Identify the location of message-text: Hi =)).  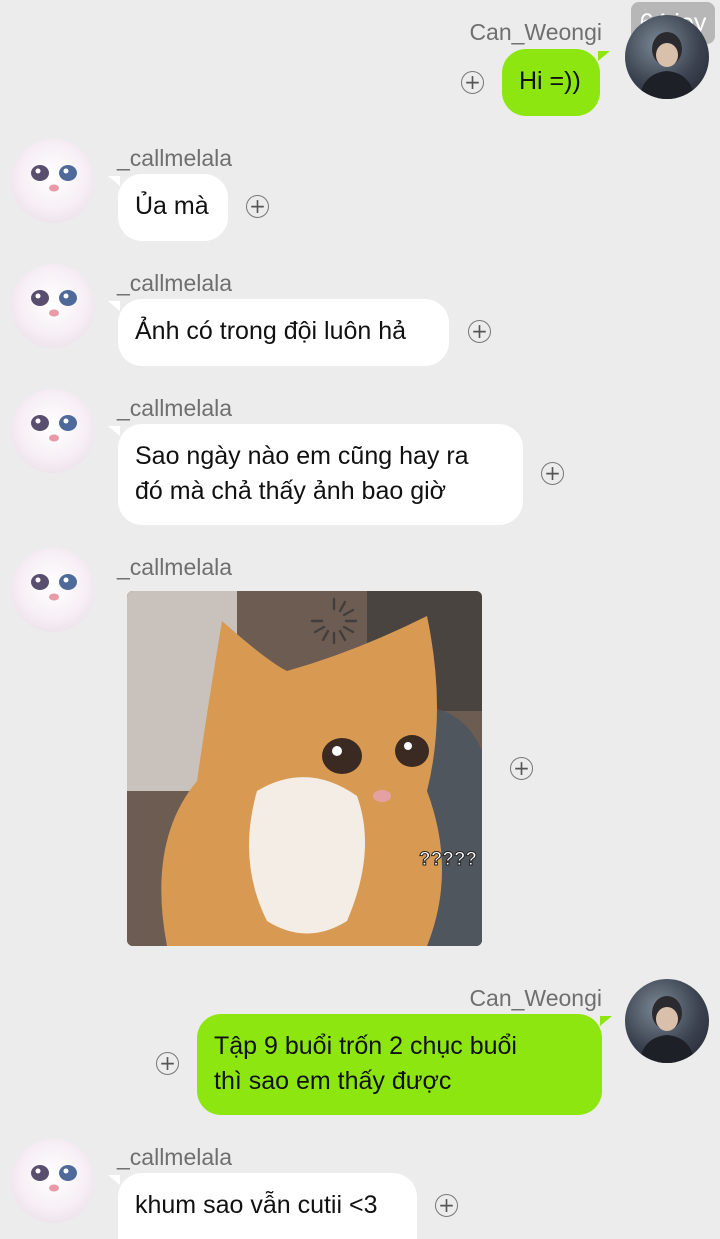
(550, 81).